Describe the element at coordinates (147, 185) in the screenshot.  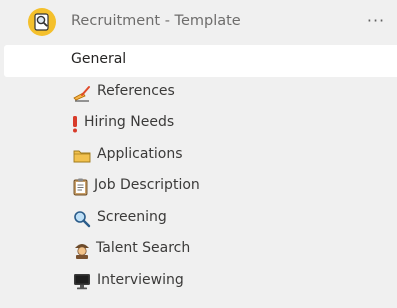
I see `channel-label: Job Description` at that location.